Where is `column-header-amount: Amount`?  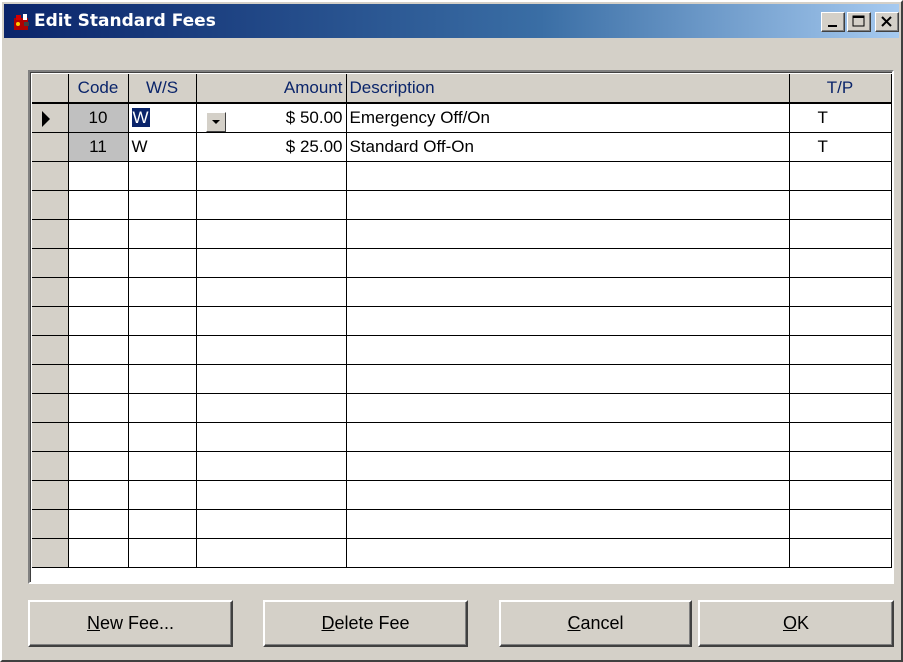 column-header-amount: Amount is located at coordinates (271, 89).